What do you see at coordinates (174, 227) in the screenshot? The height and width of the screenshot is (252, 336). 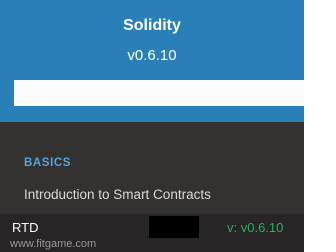 I see `redacted-block` at bounding box center [174, 227].